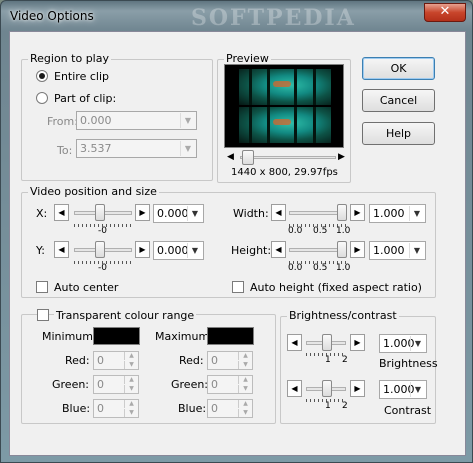 The image size is (473, 463). What do you see at coordinates (86, 287) in the screenshot?
I see `auto-center-label: Auto center` at bounding box center [86, 287].